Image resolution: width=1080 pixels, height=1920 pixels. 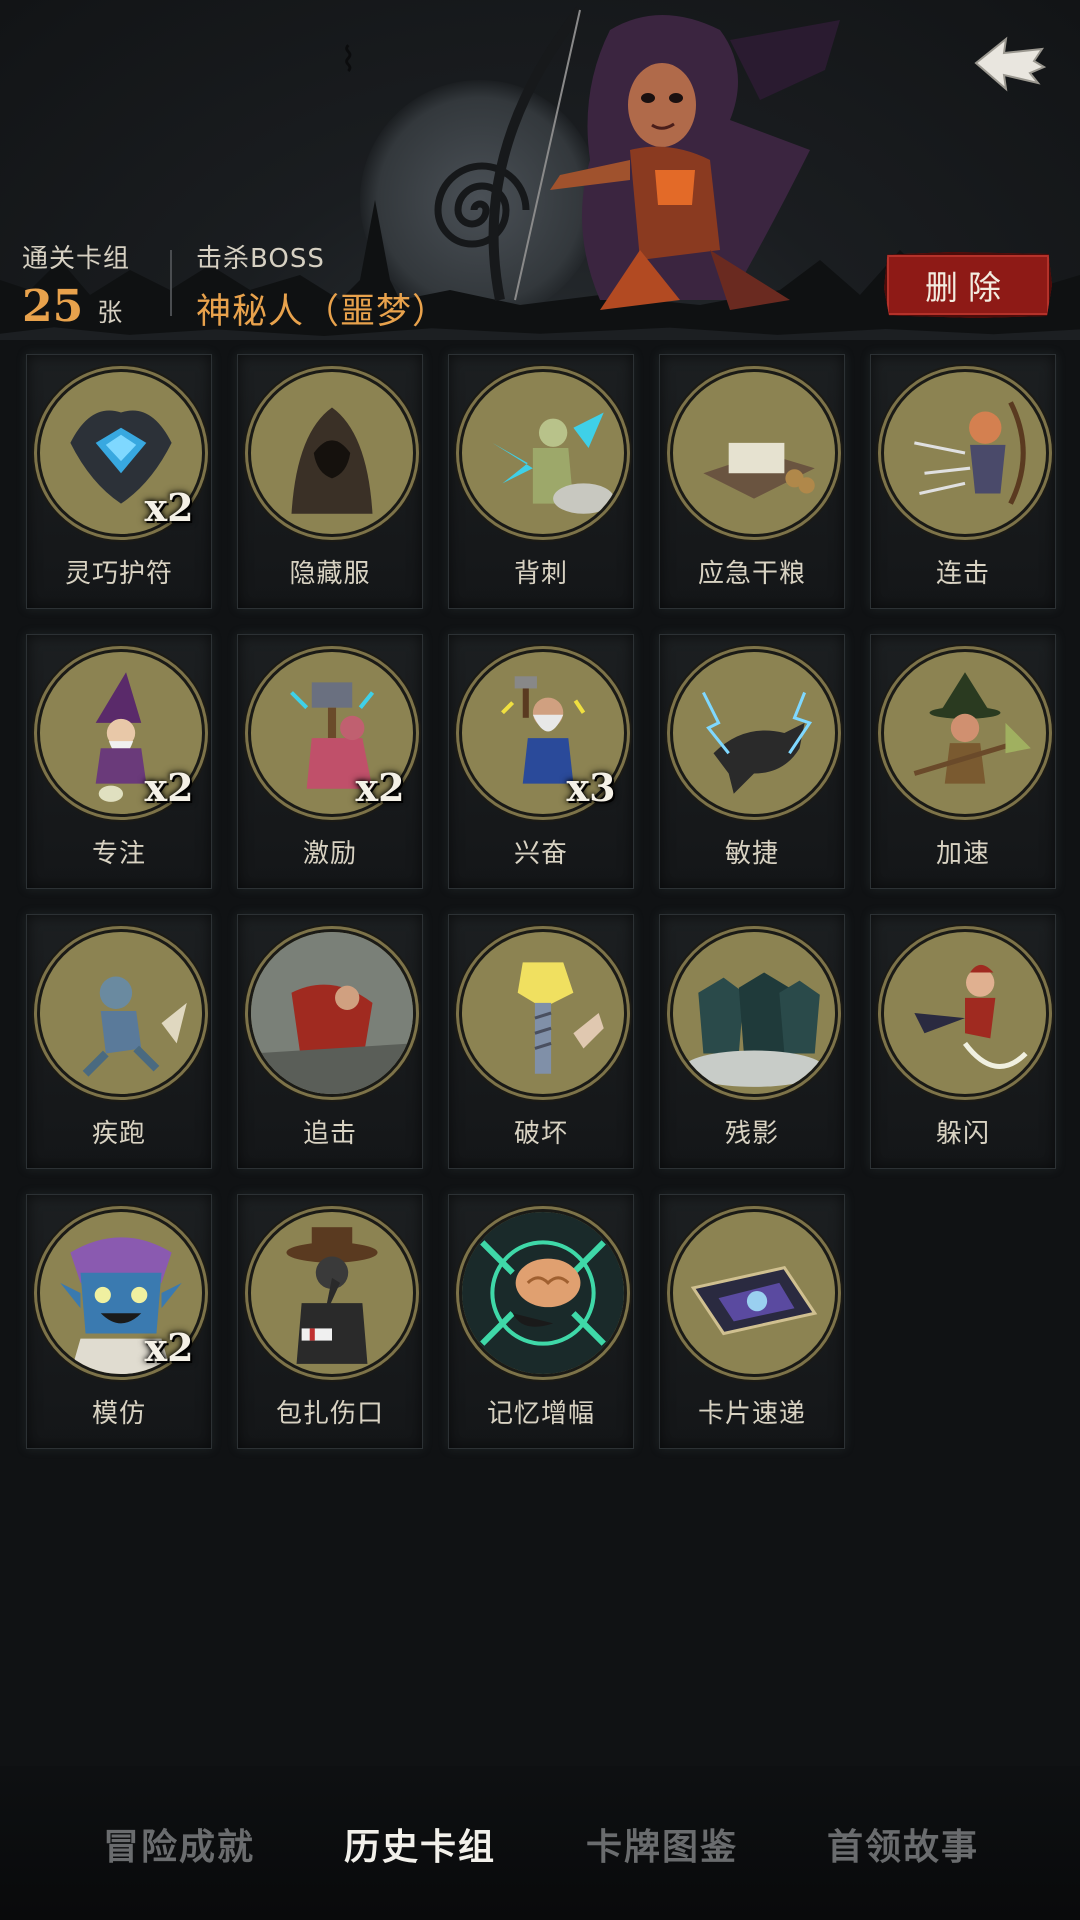 I want to click on card-item: 残影, so click(x=752, y=1041).